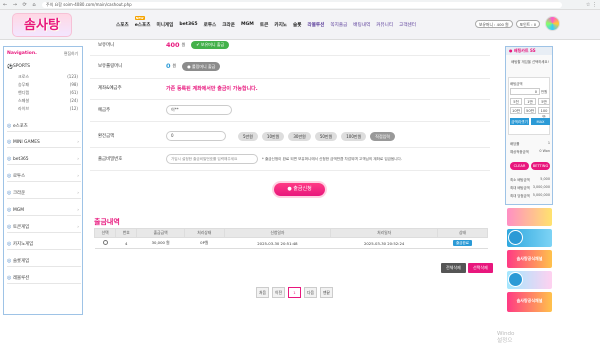  What do you see at coordinates (528, 23) in the screenshot?
I see `user-point: 포인트 : 0` at bounding box center [528, 23].